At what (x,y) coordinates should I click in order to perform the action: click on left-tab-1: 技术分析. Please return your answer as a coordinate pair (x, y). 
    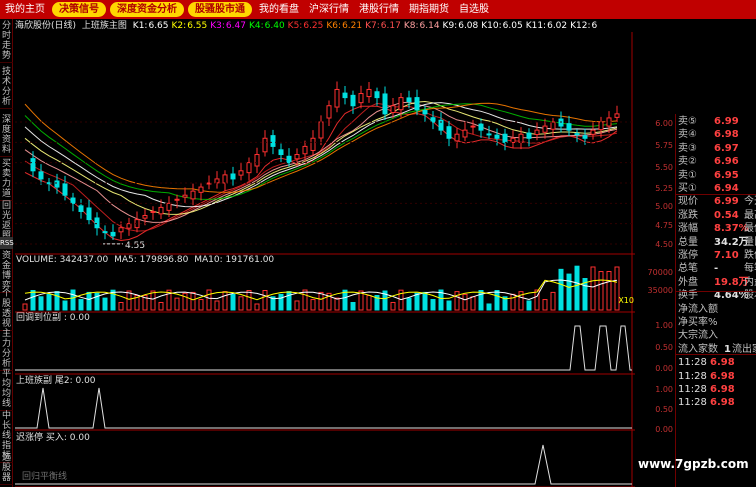
    Looking at the image, I should click on (6, 88).